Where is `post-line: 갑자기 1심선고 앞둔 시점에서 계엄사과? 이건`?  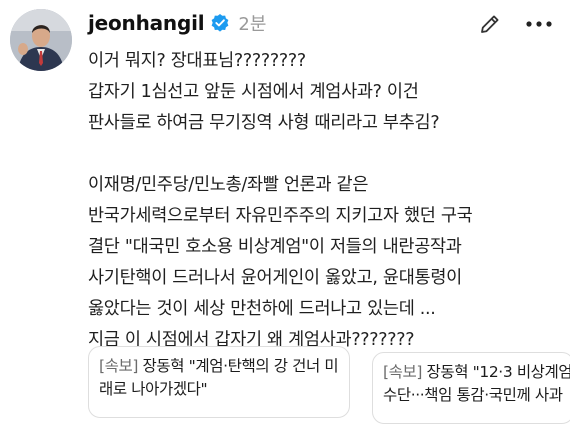 post-line: 갑자기 1심선고 앞둔 시점에서 계엄사과? 이건 is located at coordinates (253, 92).